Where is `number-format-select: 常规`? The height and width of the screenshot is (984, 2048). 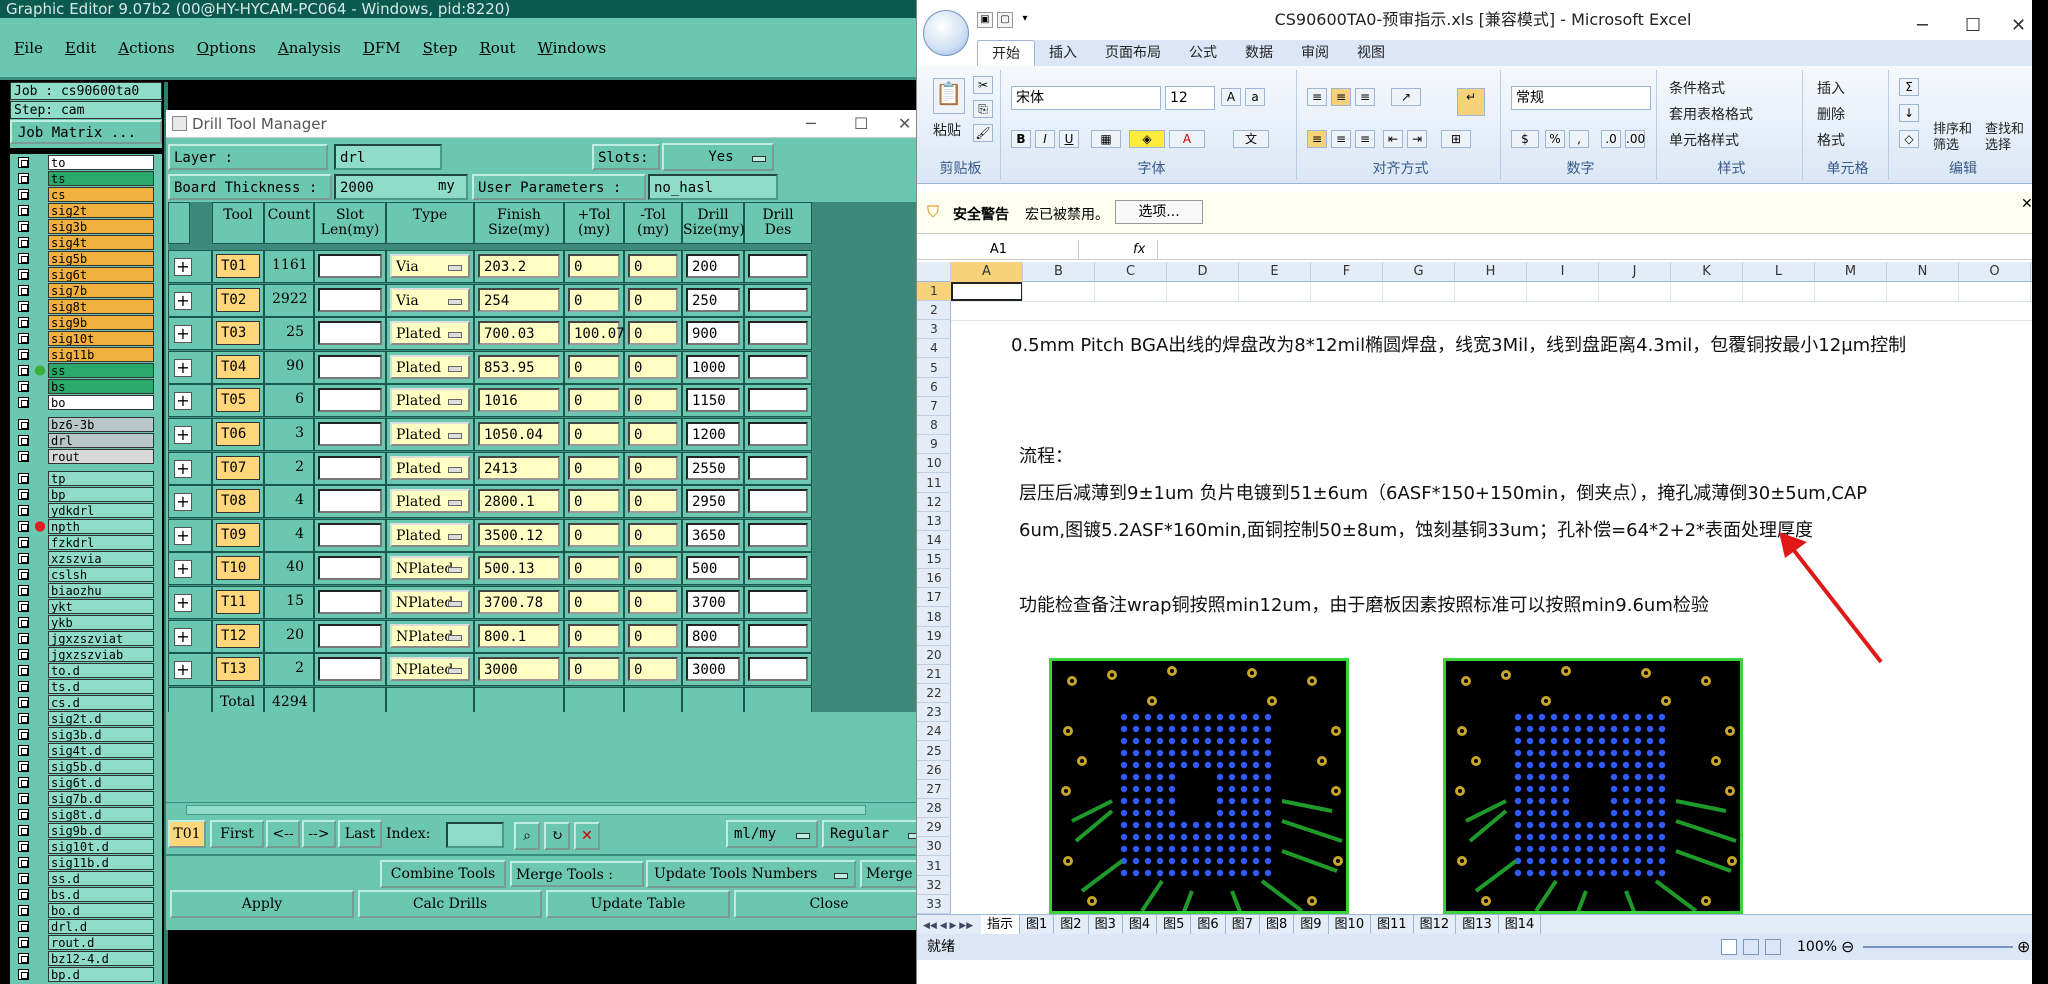
number-format-select: 常规 is located at coordinates (1581, 98).